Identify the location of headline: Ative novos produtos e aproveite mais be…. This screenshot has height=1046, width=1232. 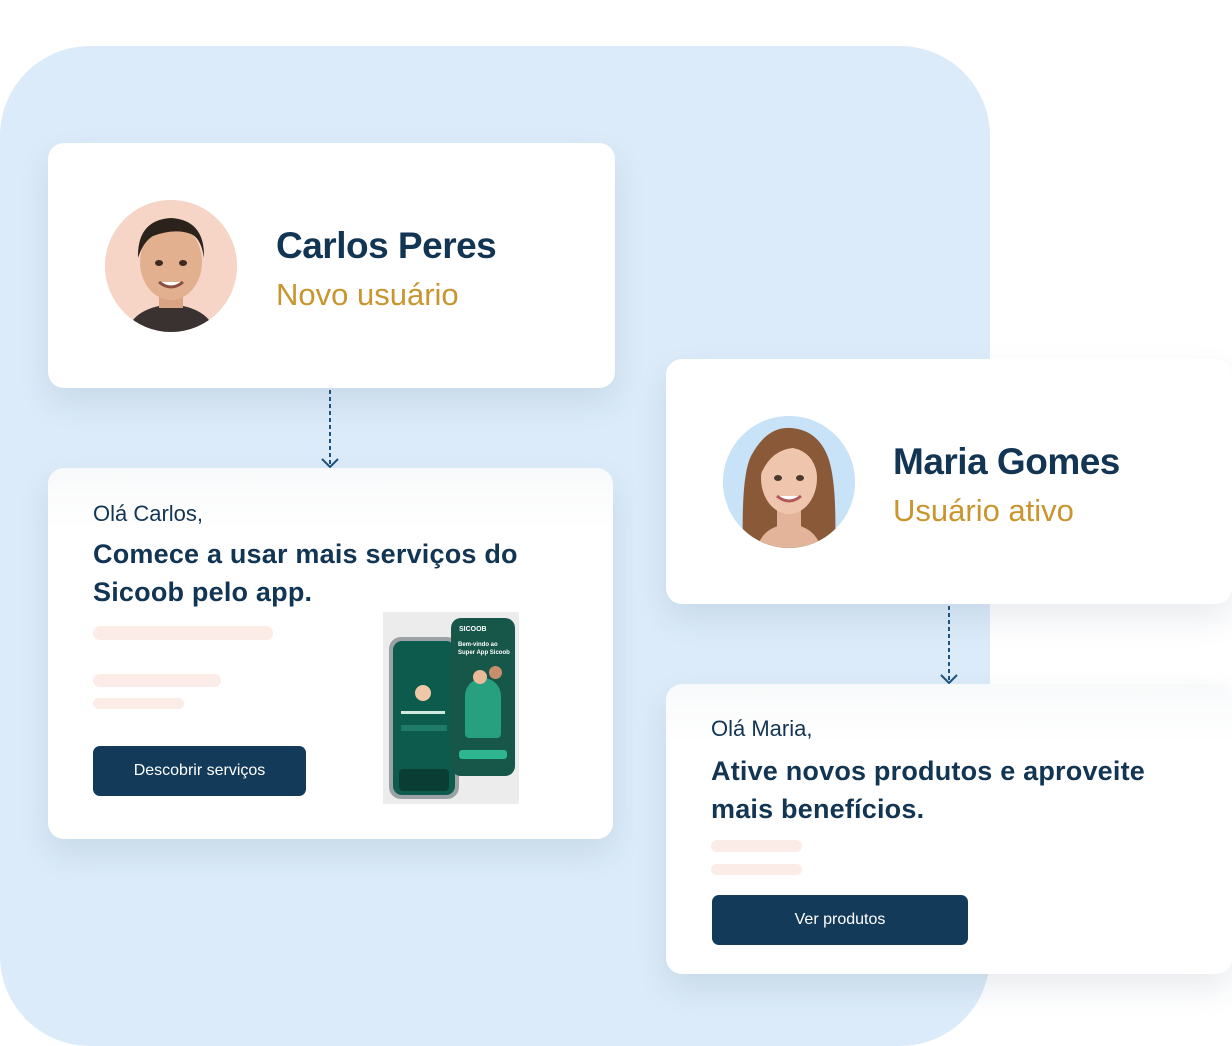
(928, 790).